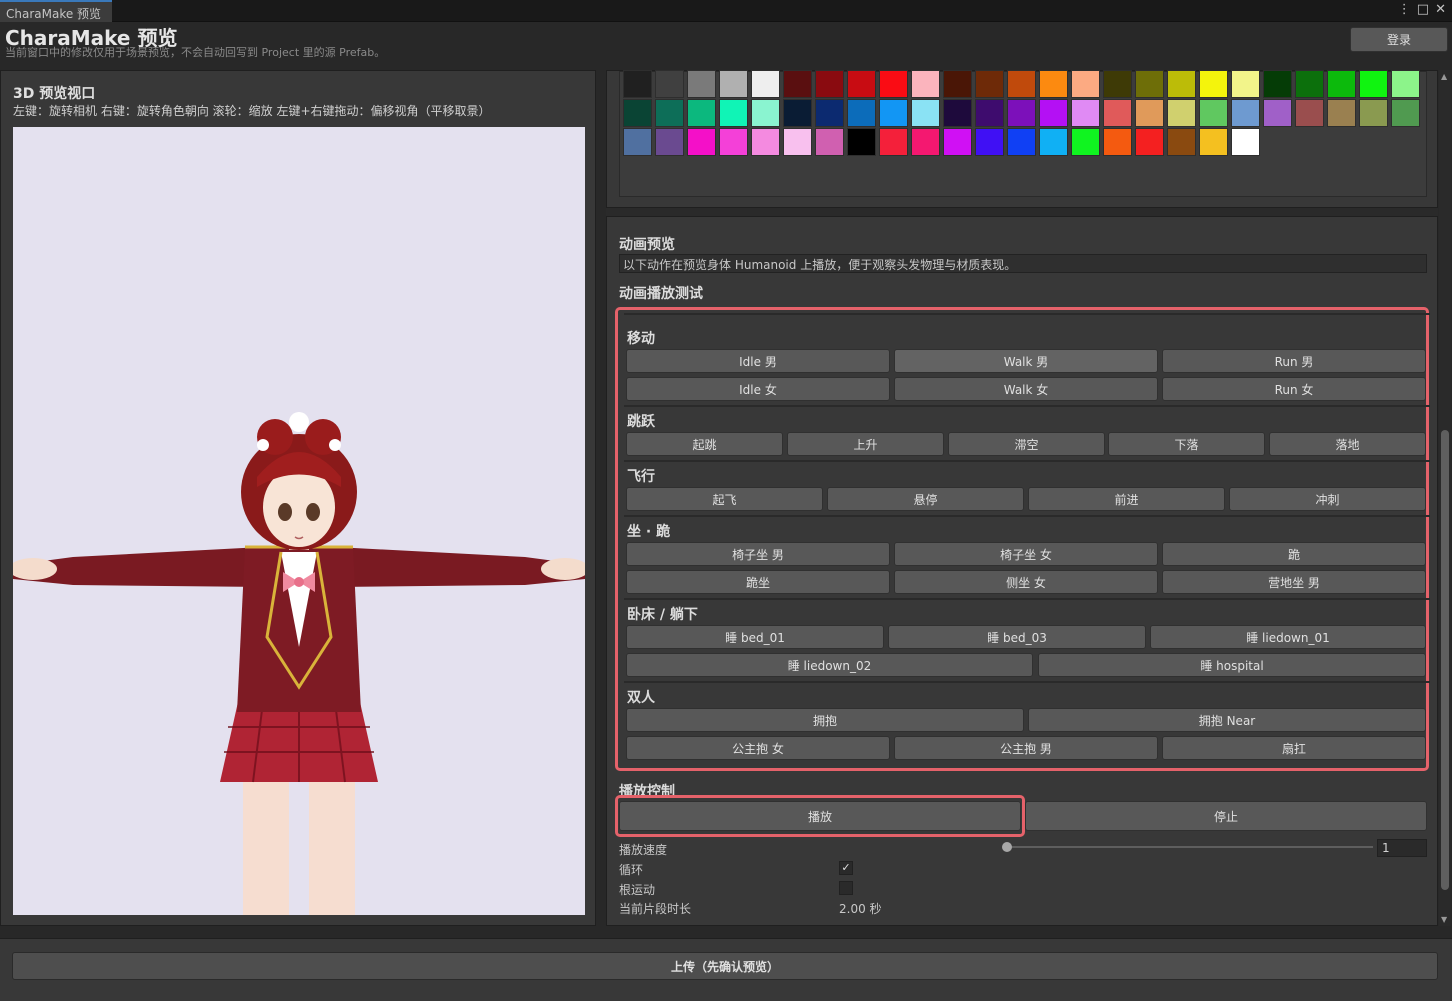  I want to click on anim-button-fly-hover: 悬停, so click(925, 499).